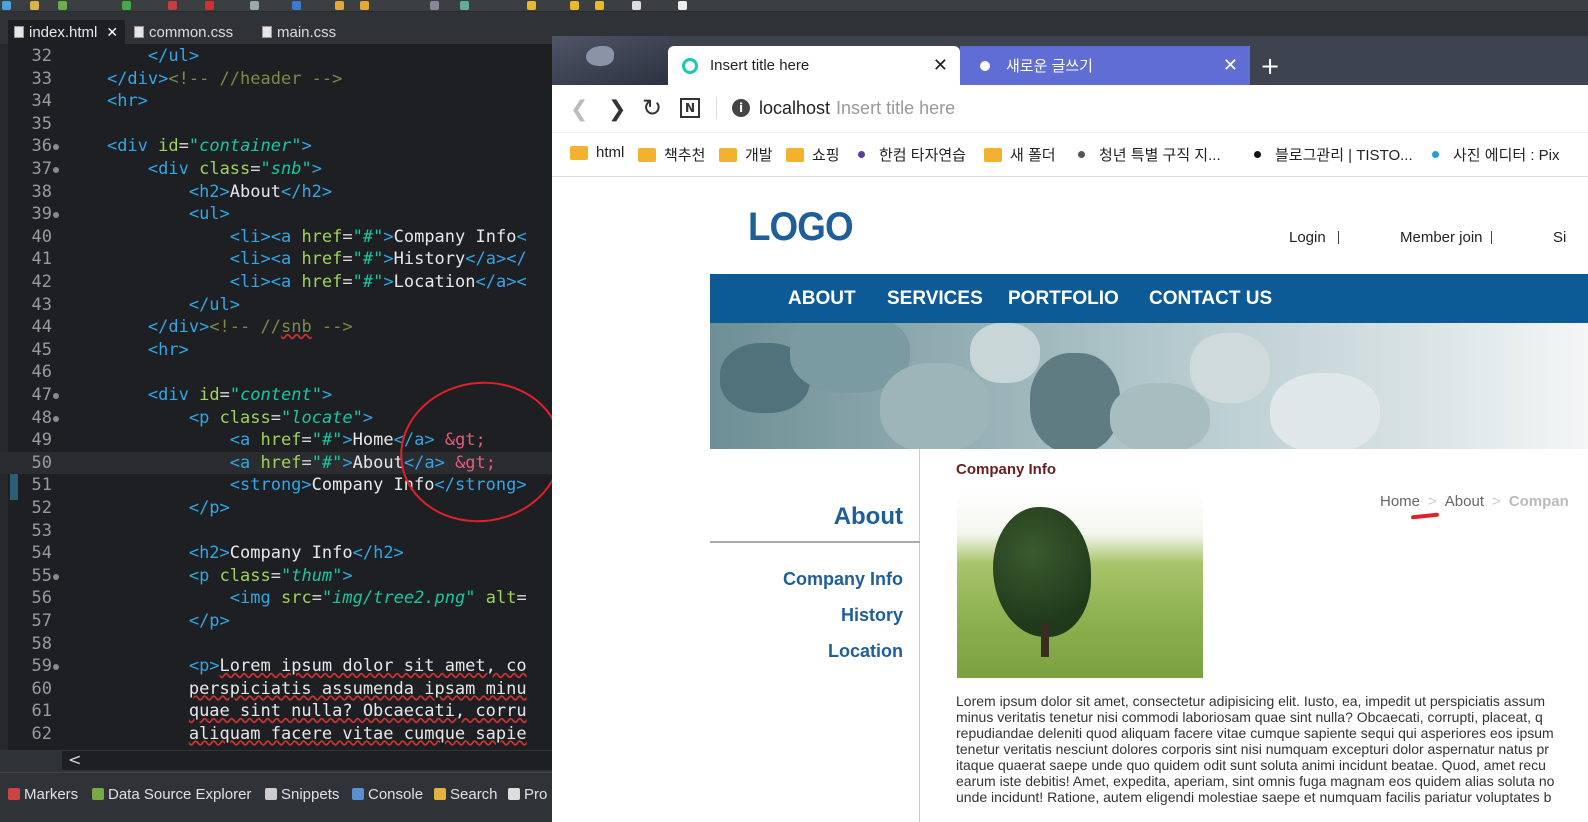  Describe the element at coordinates (1464, 501) in the screenshot. I see `breadcrumb-about: About` at that location.